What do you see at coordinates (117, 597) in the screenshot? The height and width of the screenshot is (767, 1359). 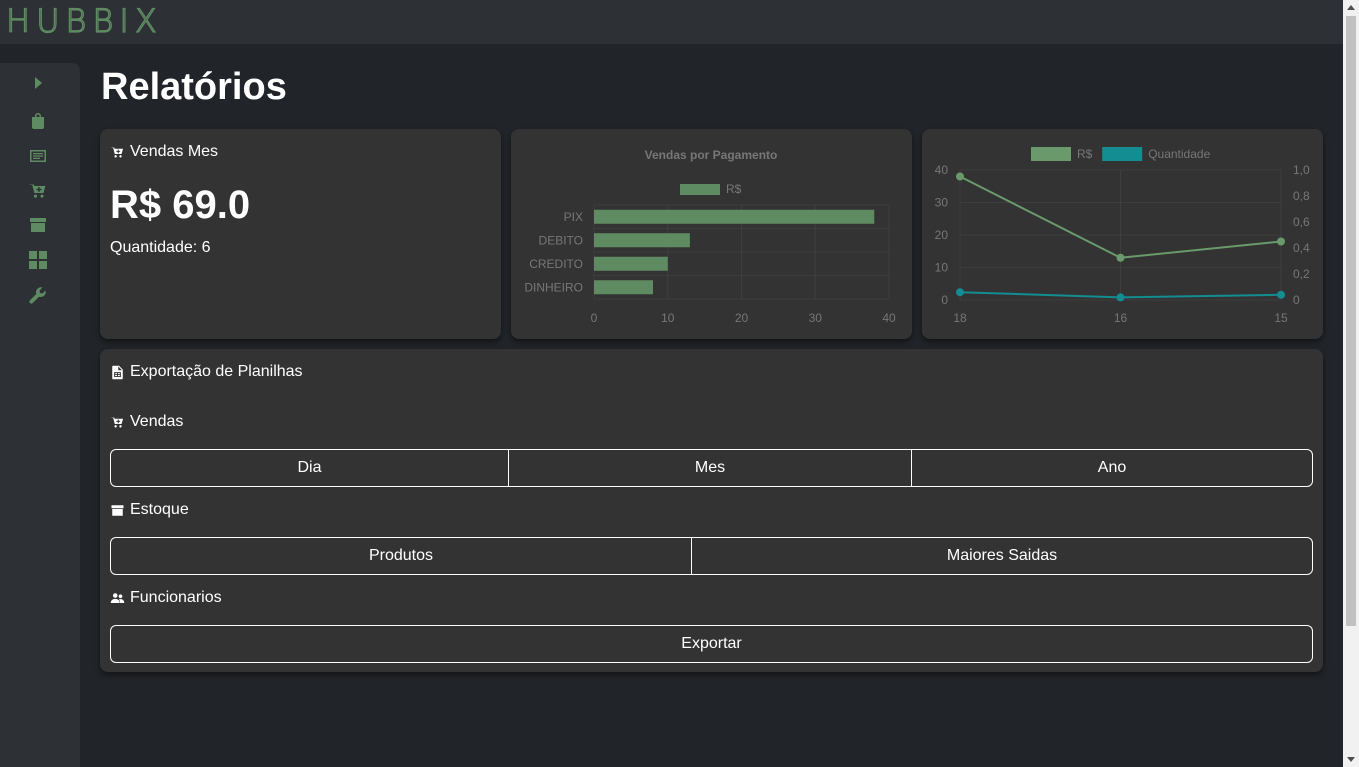 I see `users-icon` at bounding box center [117, 597].